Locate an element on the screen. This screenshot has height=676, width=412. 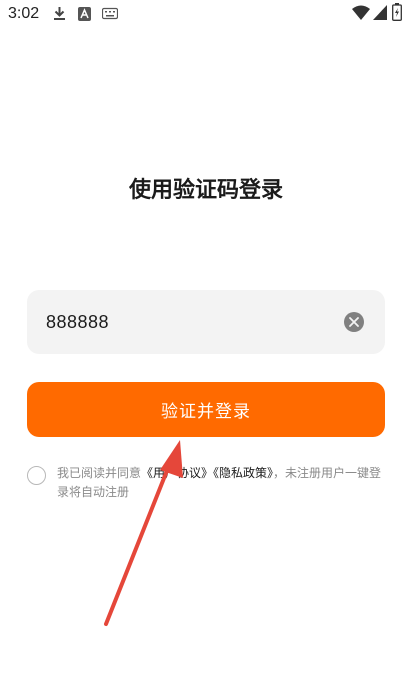
agreement-text: 我已阅读并同意《用户协议》《隐私政策》，未注册用户一键登录将自动注册 is located at coordinates (222, 483).